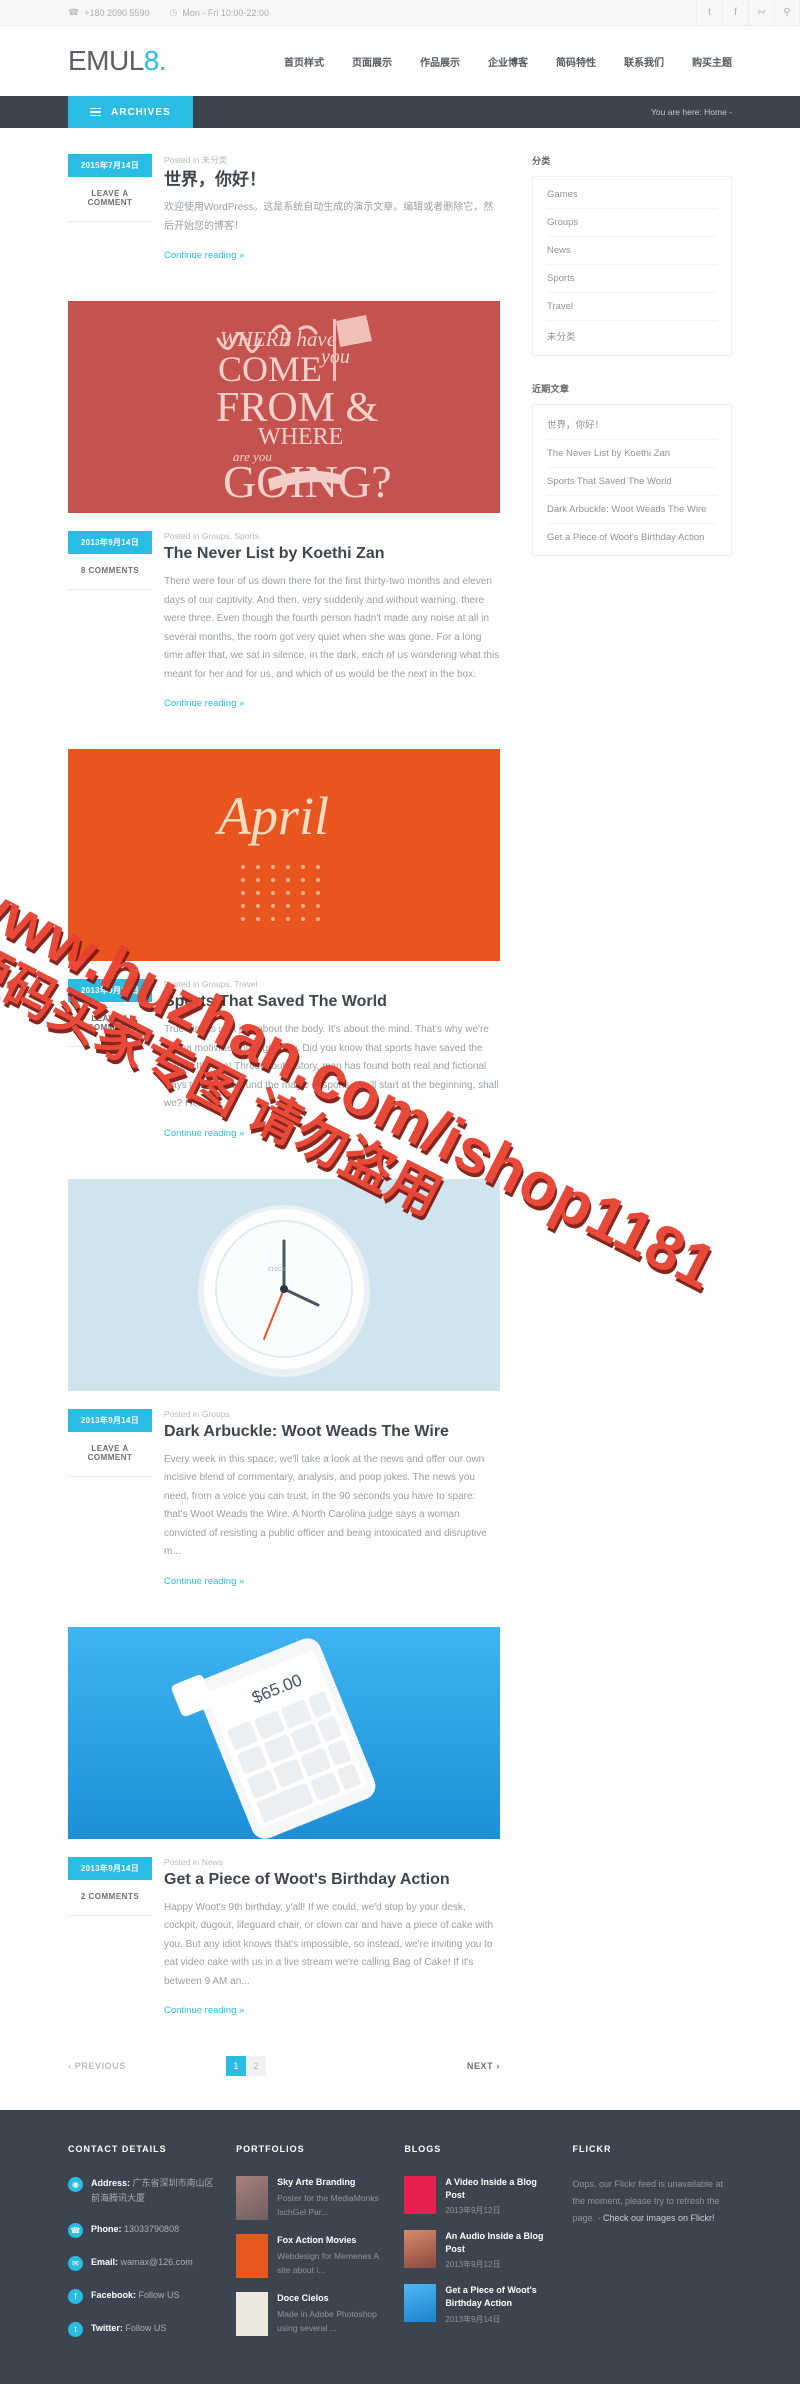  I want to click on nav-item-pages: 页面展示, so click(372, 61).